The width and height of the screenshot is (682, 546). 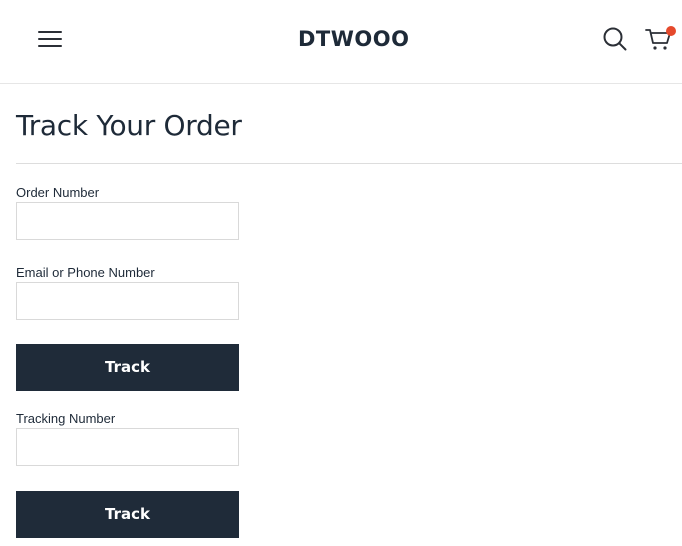 What do you see at coordinates (660, 39) in the screenshot?
I see `shopping-cart-icon` at bounding box center [660, 39].